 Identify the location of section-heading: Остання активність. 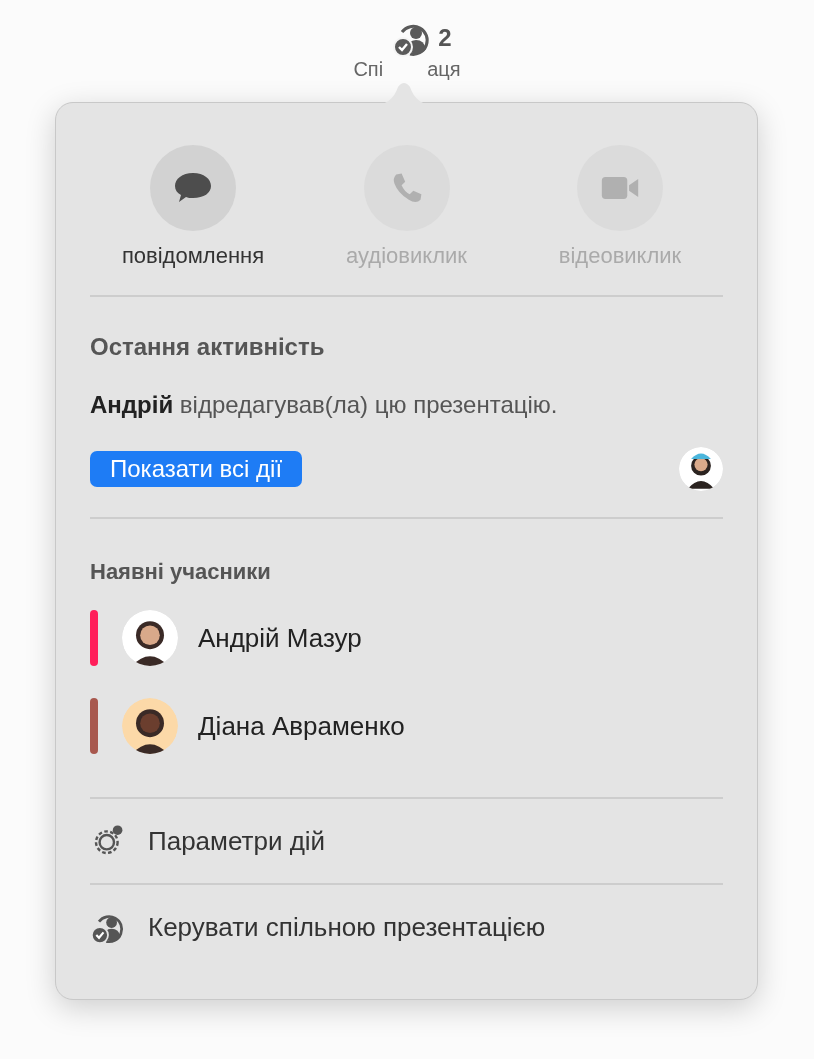
(208, 347).